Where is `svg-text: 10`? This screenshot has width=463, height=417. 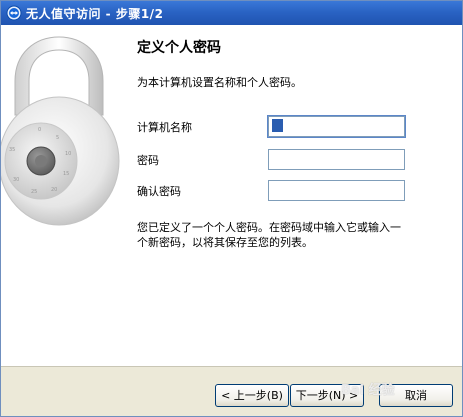
svg-text: 10 is located at coordinates (68, 154).